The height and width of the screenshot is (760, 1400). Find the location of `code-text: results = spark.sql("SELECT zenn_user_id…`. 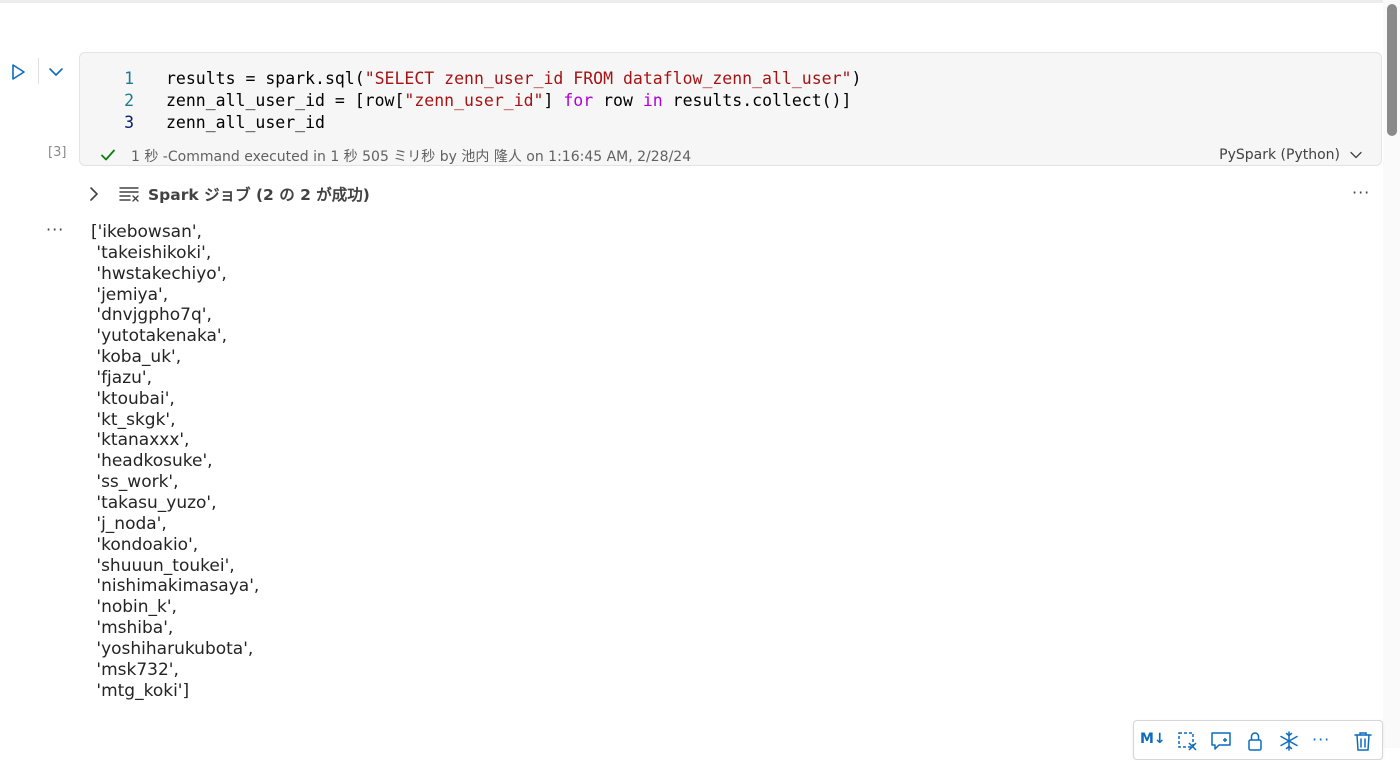

code-text: results = spark.sql("SELECT zenn_user_id… is located at coordinates (513, 79).